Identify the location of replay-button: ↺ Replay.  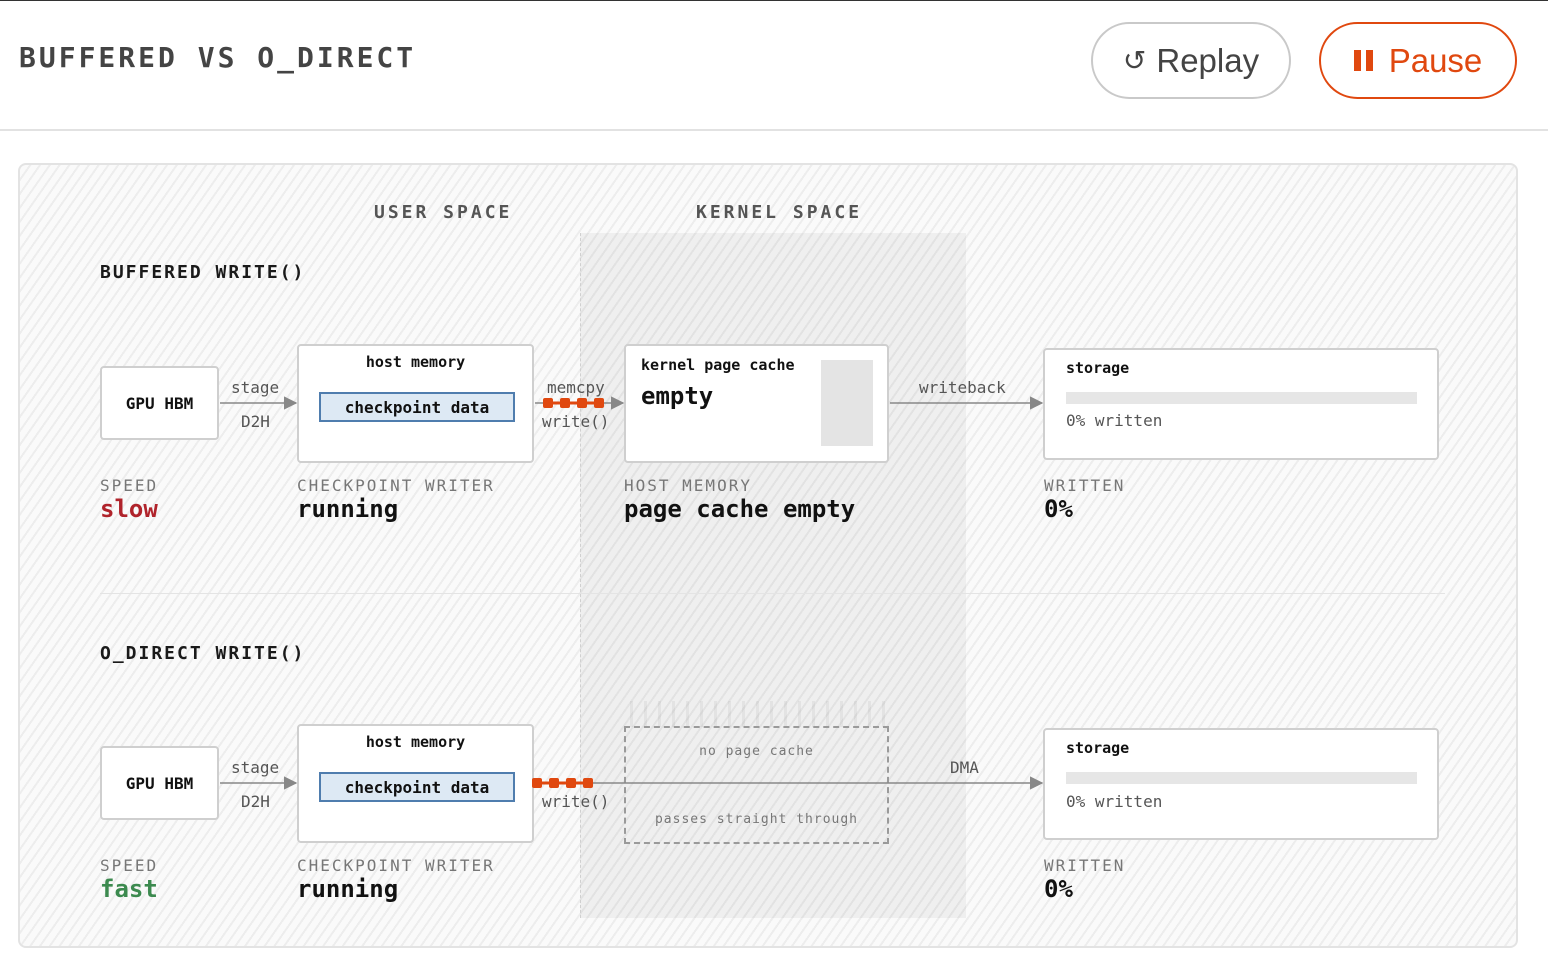
(1191, 60).